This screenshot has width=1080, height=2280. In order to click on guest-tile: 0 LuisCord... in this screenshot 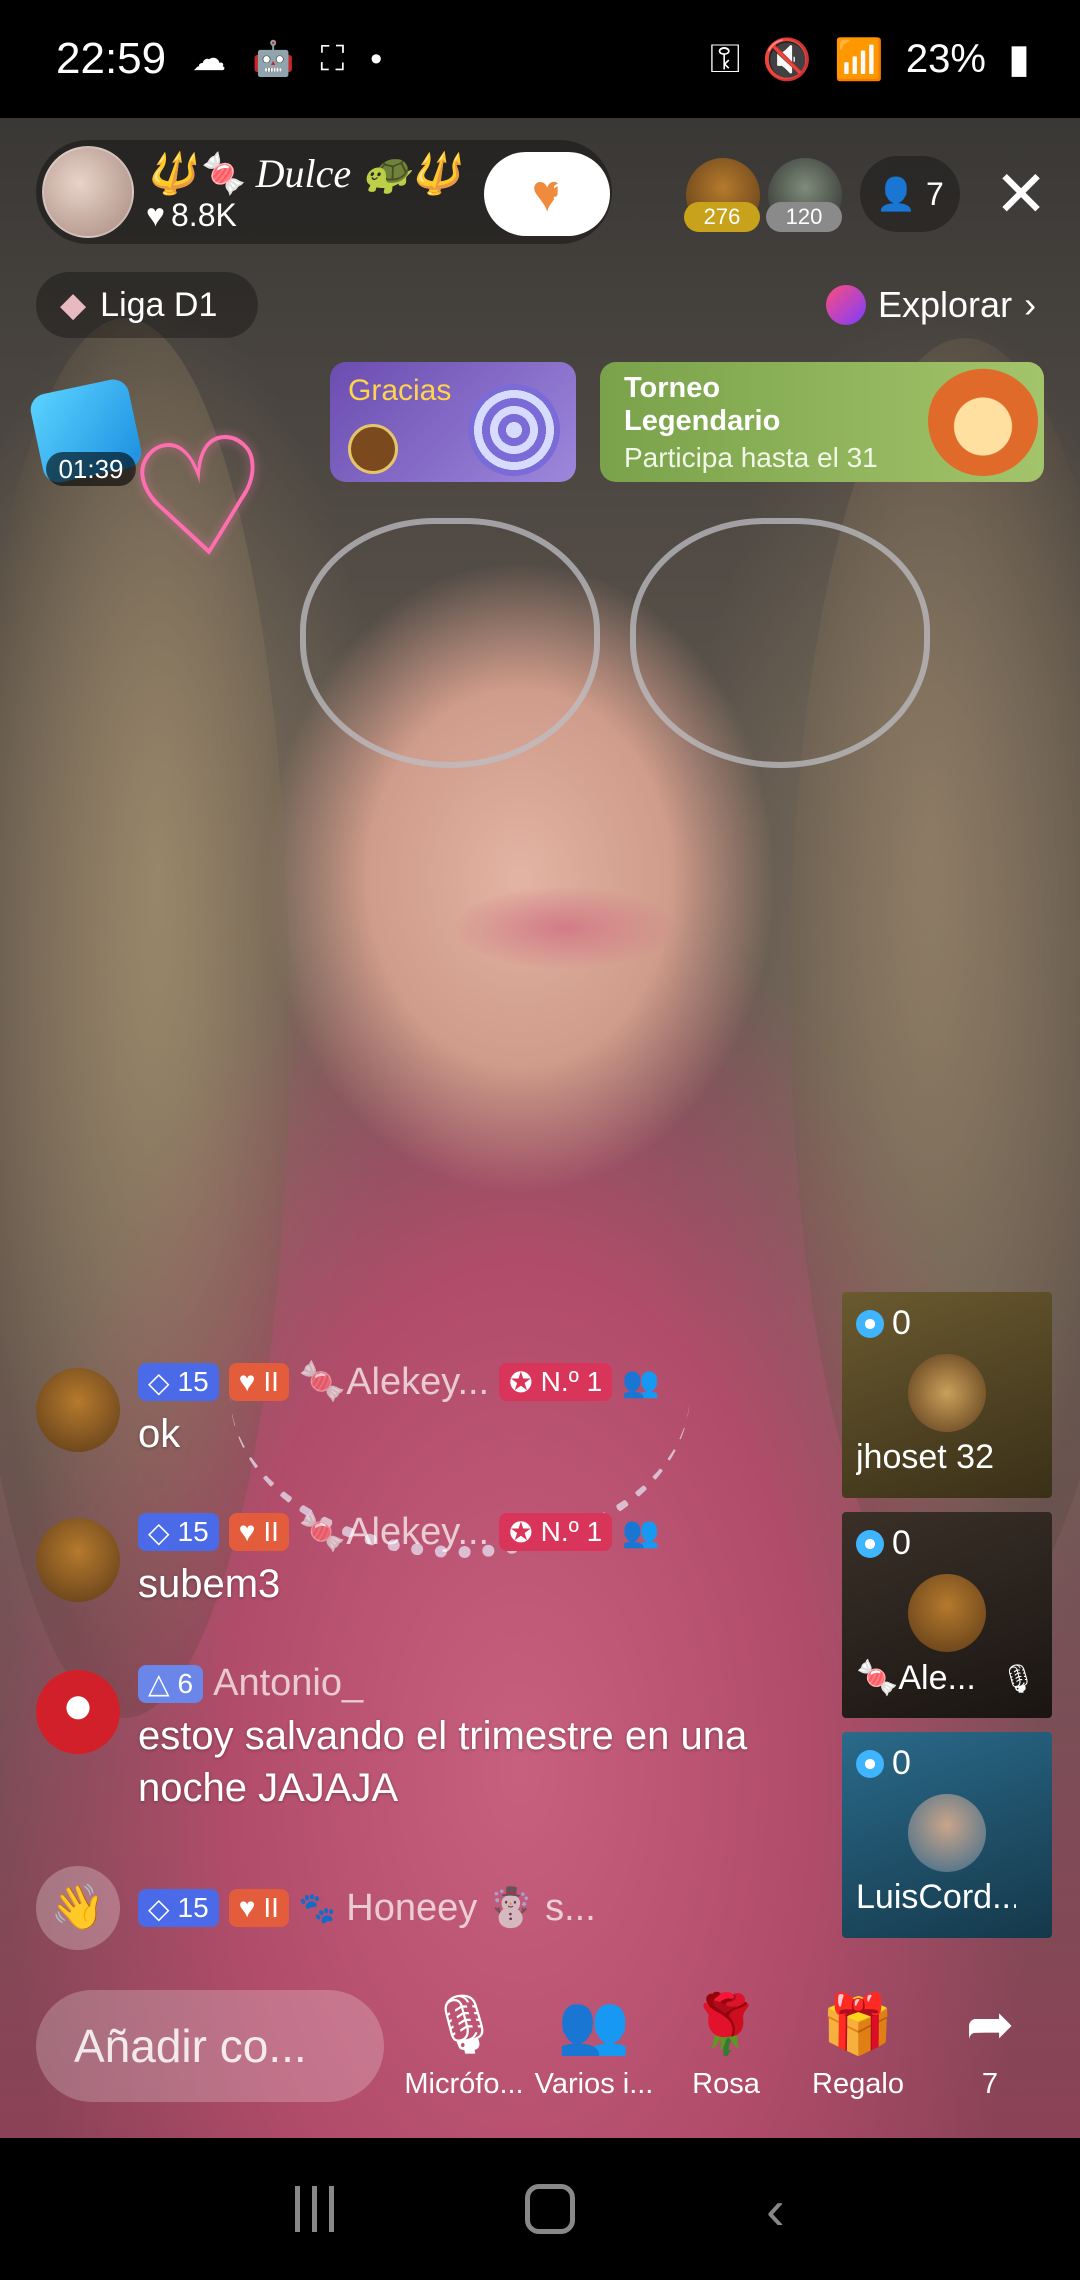, I will do `click(947, 1835)`.